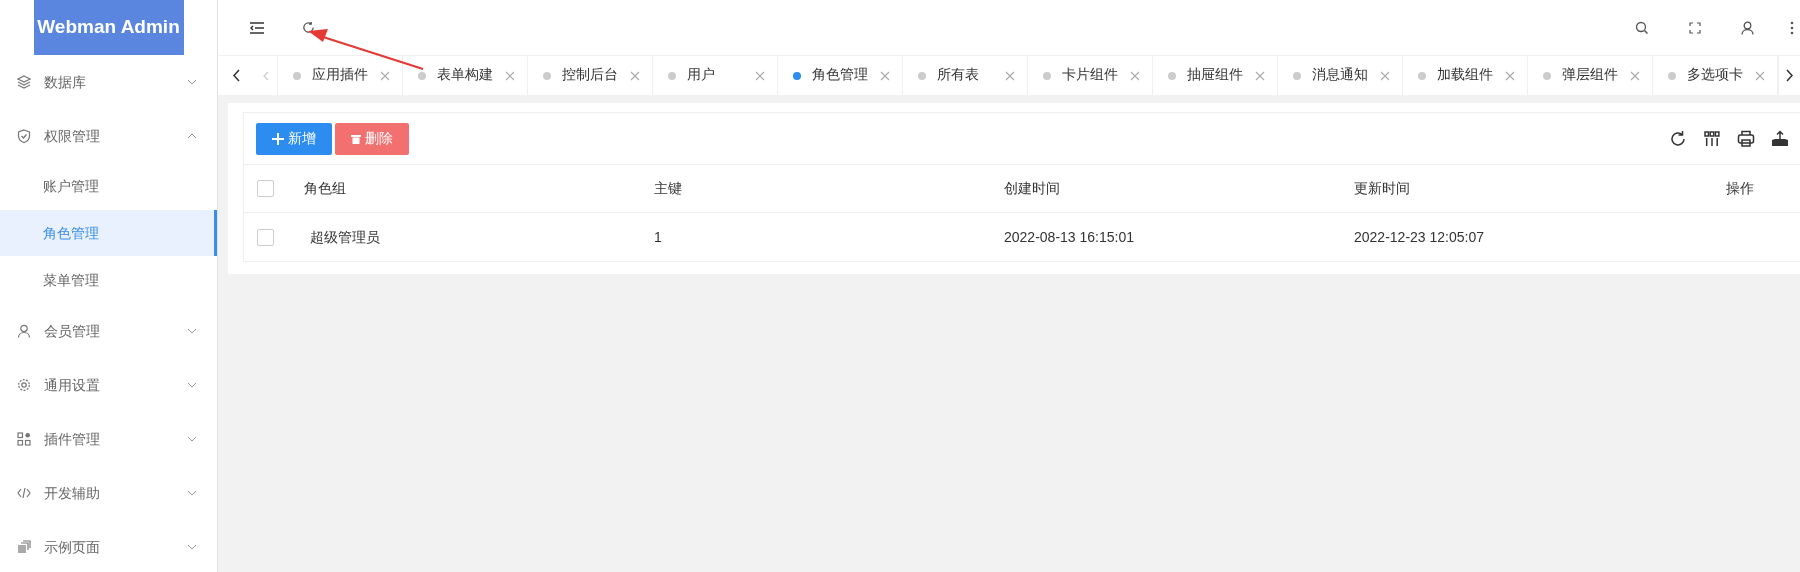 This screenshot has width=1800, height=572. What do you see at coordinates (265, 188) in the screenshot?
I see `select-all-checkbox` at bounding box center [265, 188].